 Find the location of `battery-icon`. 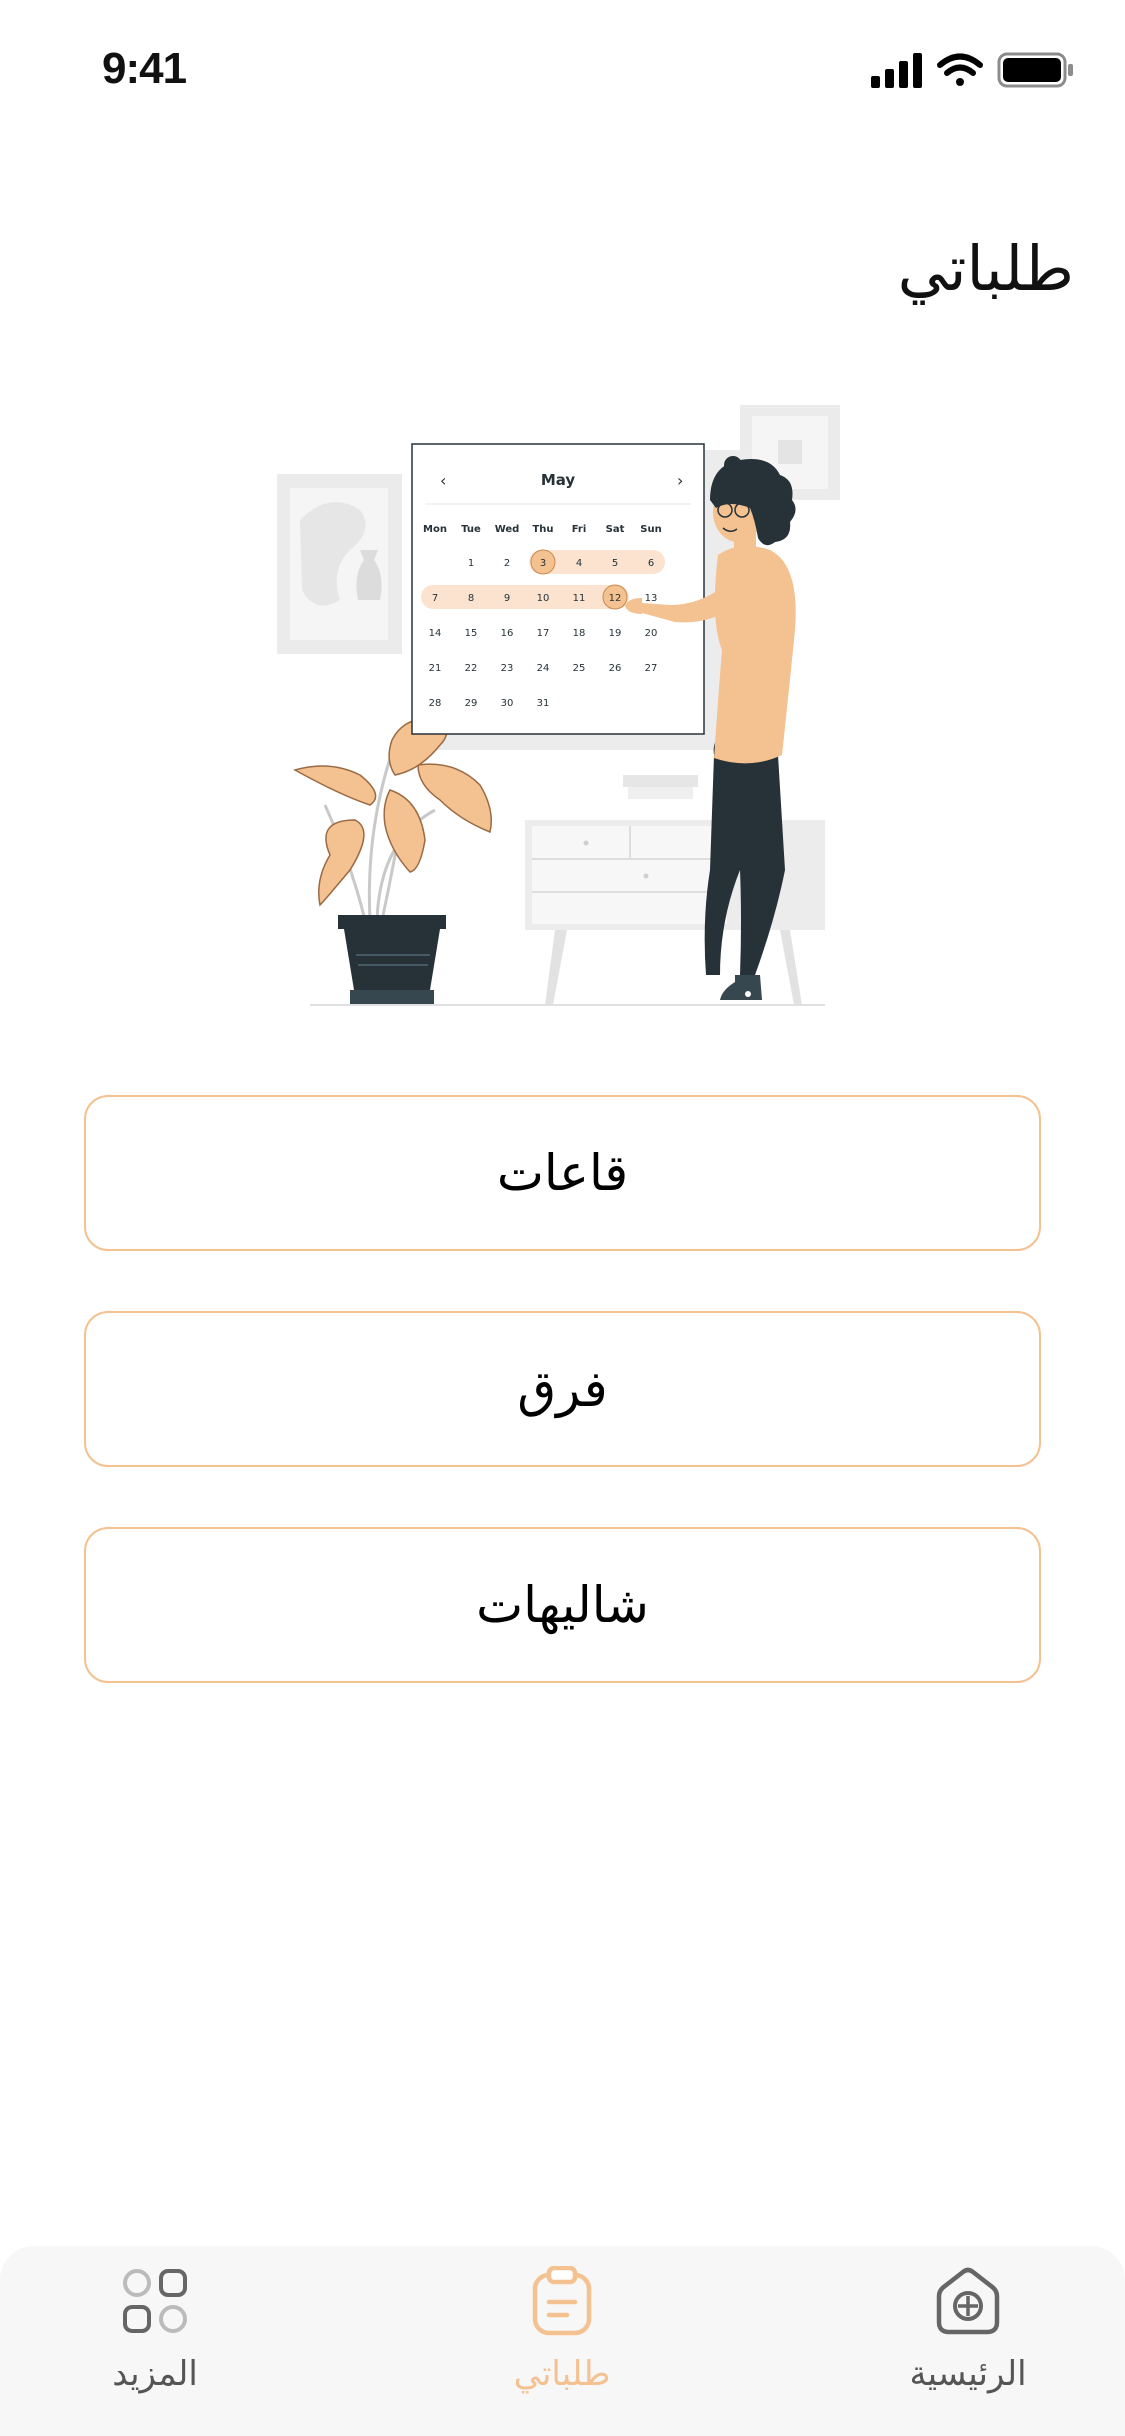

battery-icon is located at coordinates (1035, 70).